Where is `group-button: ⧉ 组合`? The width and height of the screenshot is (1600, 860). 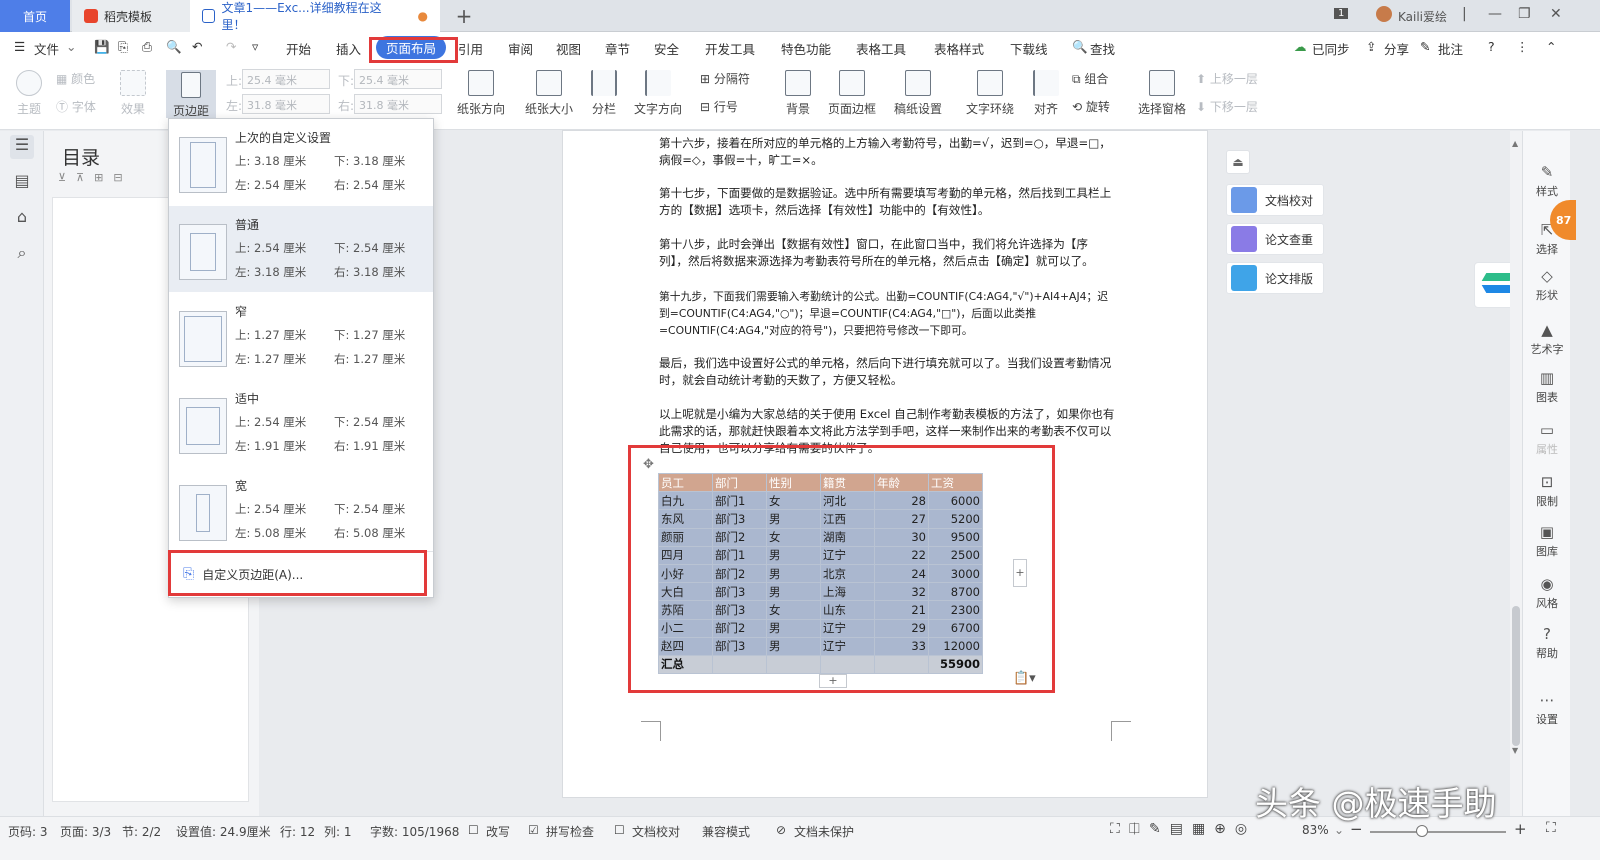 group-button: ⧉ 组合 is located at coordinates (1090, 78).